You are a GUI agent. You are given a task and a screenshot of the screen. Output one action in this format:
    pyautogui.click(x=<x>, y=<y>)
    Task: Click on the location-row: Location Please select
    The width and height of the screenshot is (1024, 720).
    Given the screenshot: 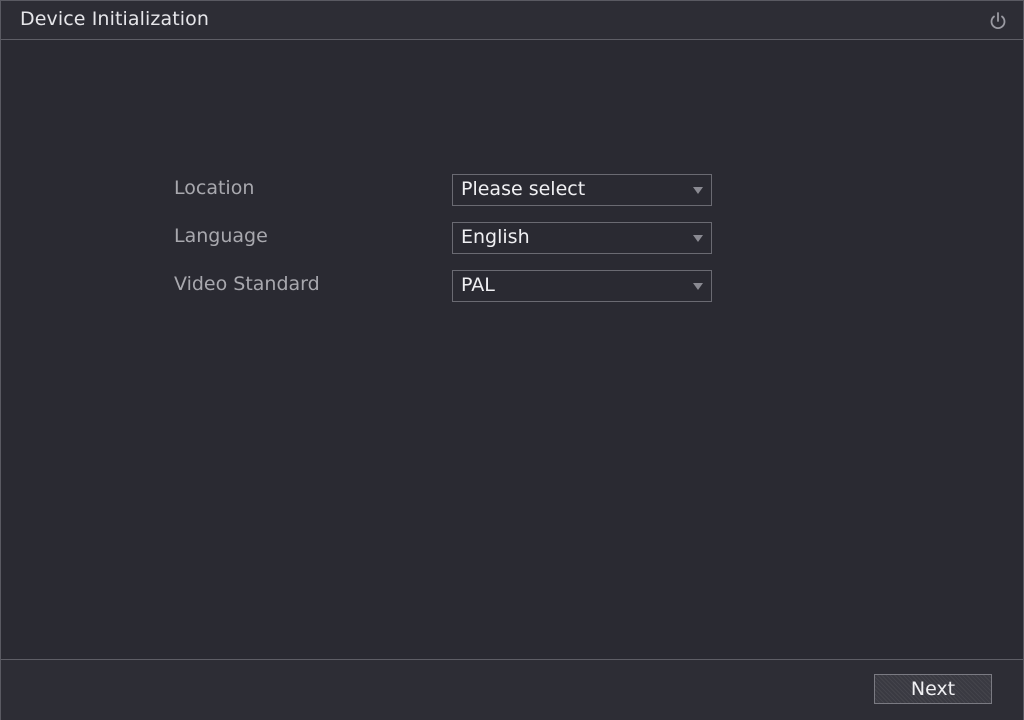 What is the action you would take?
    pyautogui.click(x=444, y=190)
    